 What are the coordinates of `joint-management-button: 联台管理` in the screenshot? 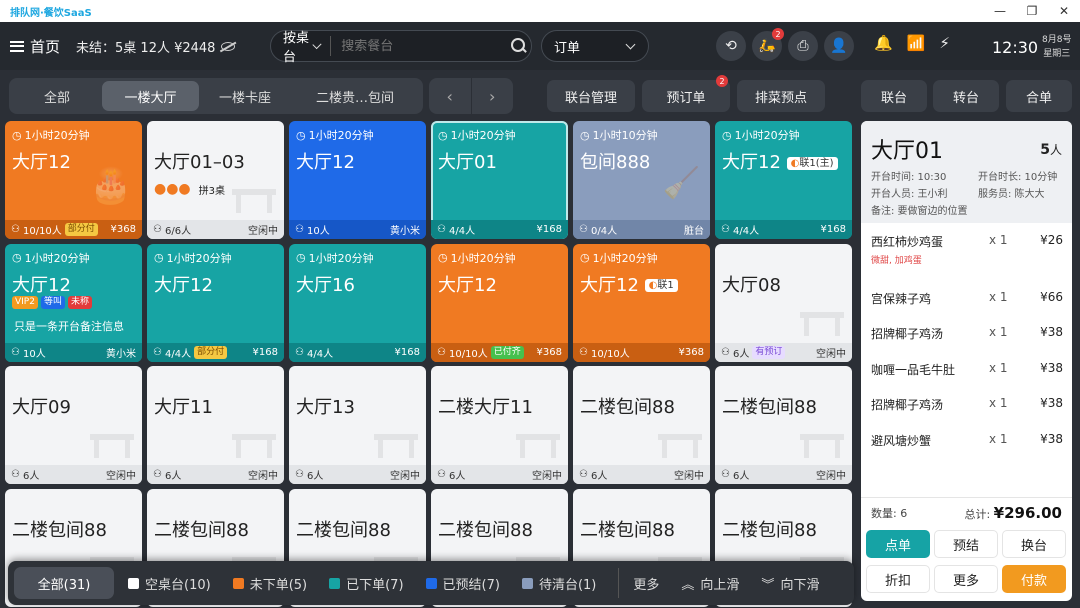 It's located at (591, 96).